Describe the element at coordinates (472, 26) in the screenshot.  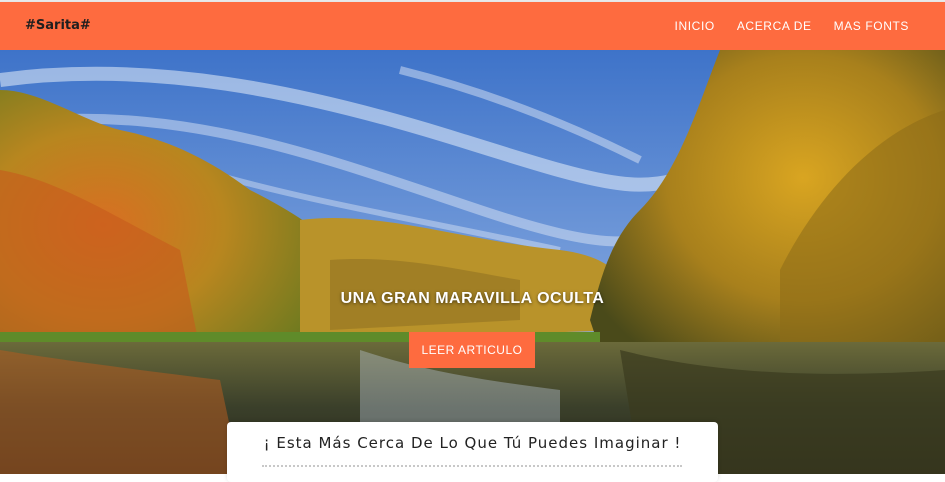
I see `navbar: #Sarita# INICIO ACERCA DE MAS FONTS` at that location.